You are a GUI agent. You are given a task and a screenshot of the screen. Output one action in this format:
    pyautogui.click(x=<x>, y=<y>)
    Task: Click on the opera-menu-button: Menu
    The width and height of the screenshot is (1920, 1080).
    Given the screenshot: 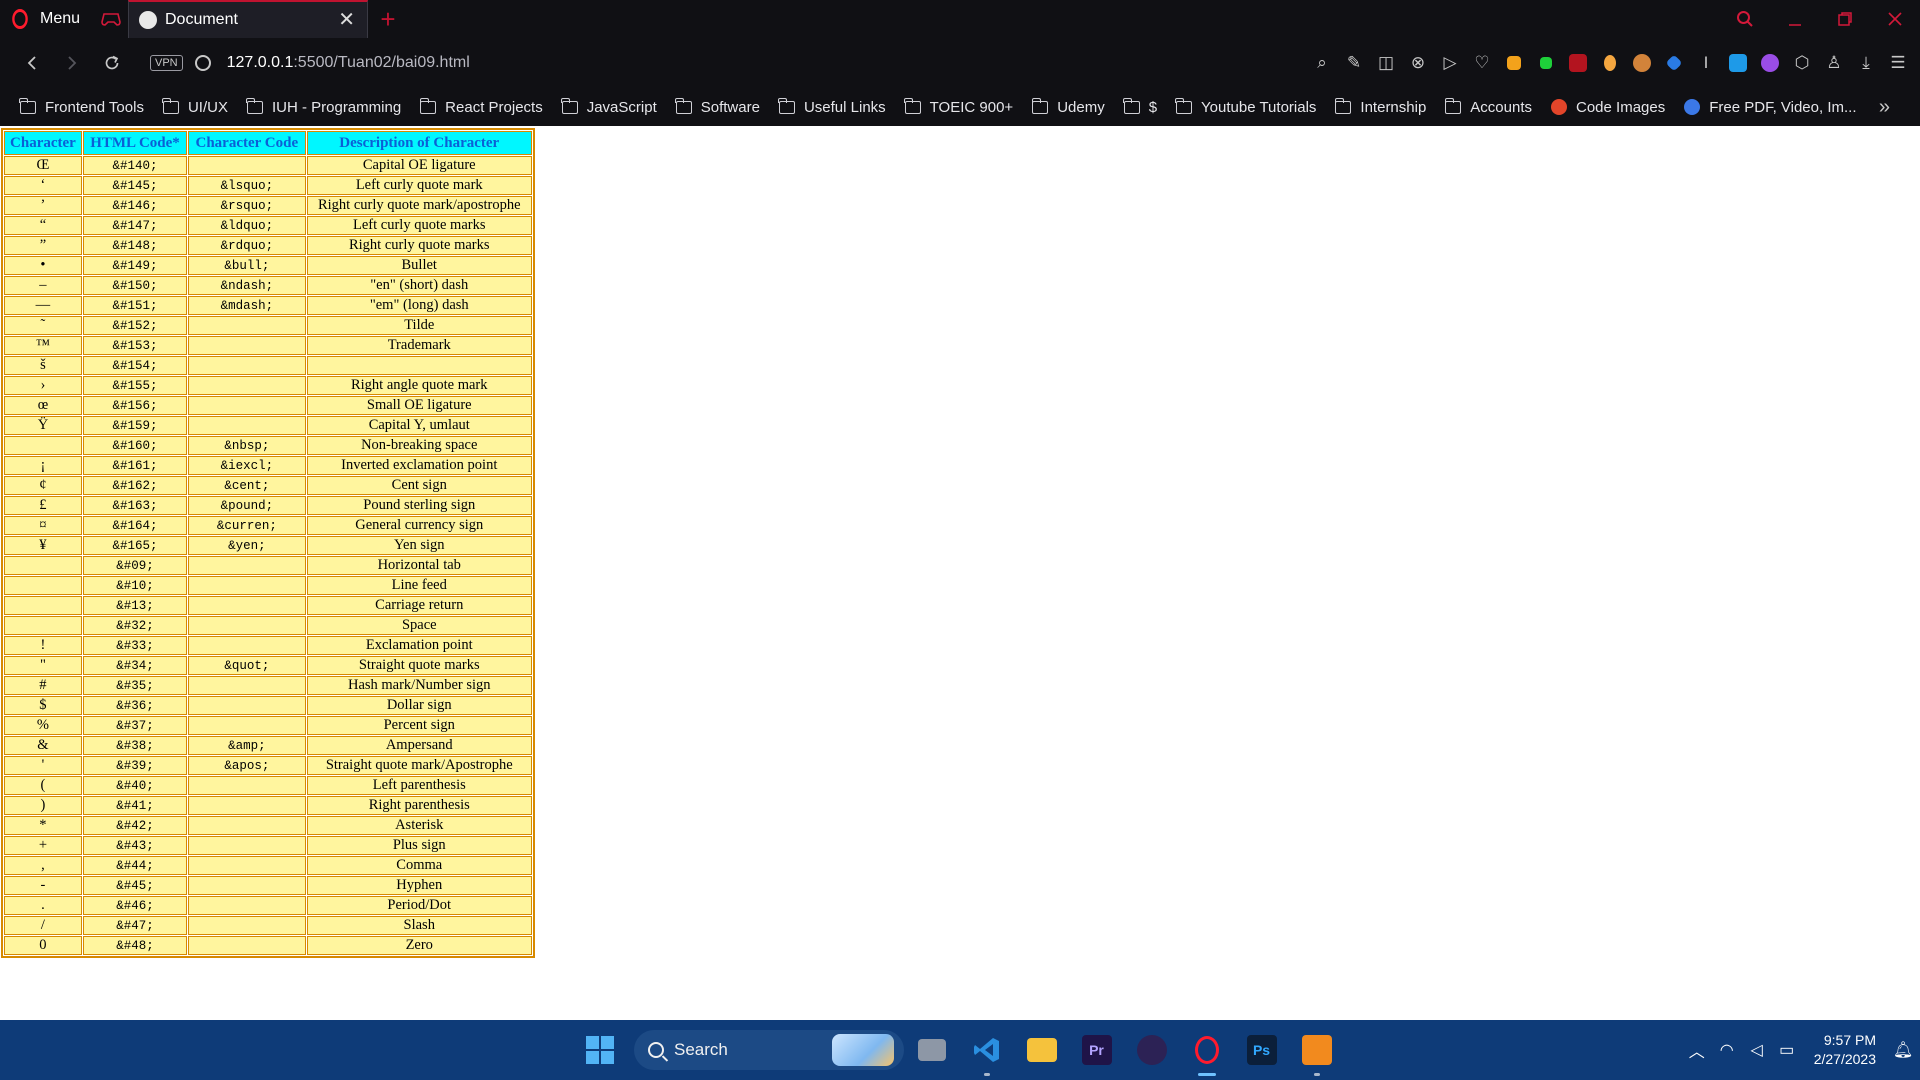 What is the action you would take?
    pyautogui.click(x=47, y=19)
    